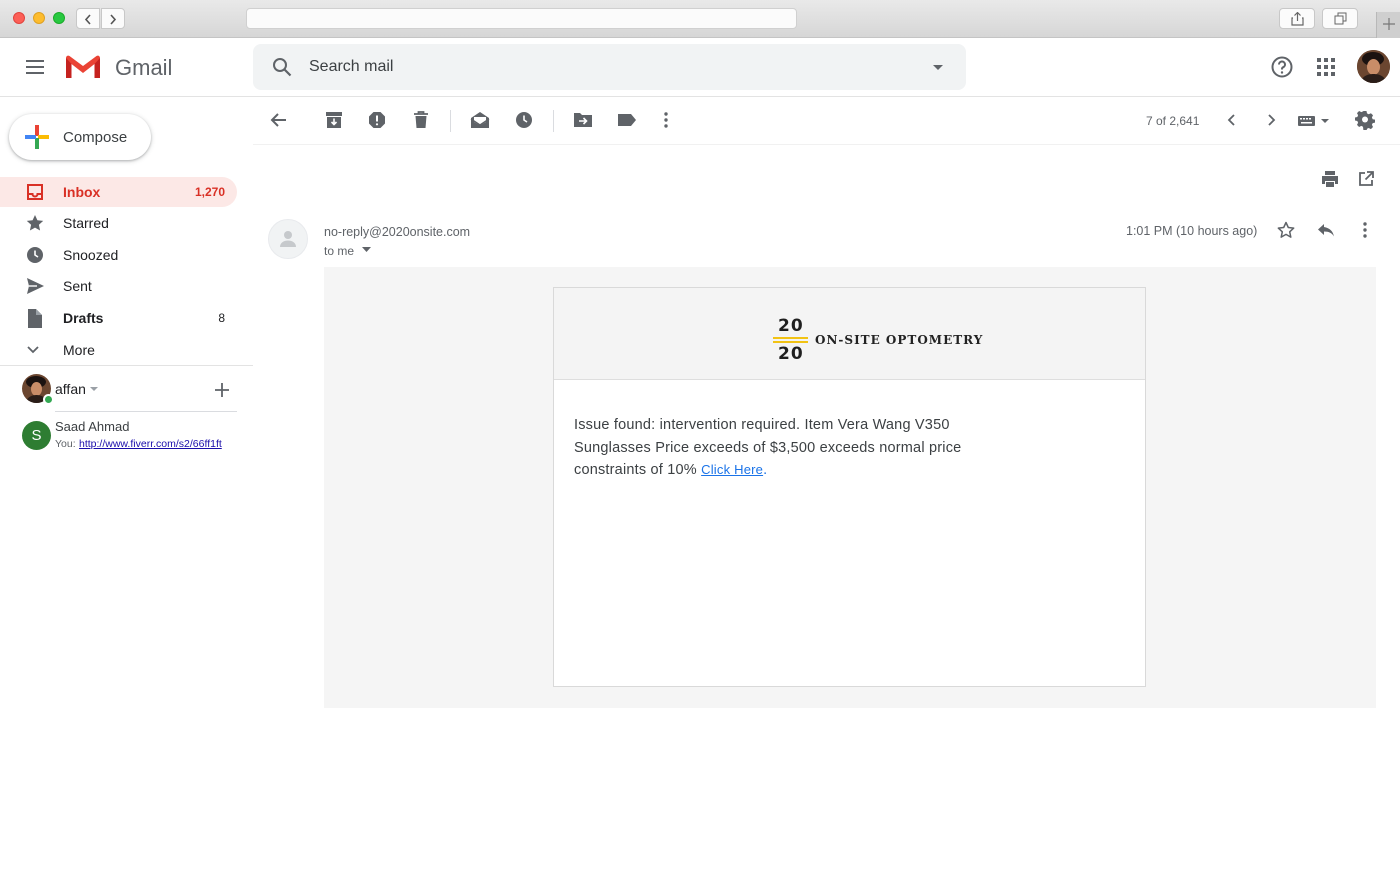  I want to click on brand-logo: 20 20, so click(792, 340).